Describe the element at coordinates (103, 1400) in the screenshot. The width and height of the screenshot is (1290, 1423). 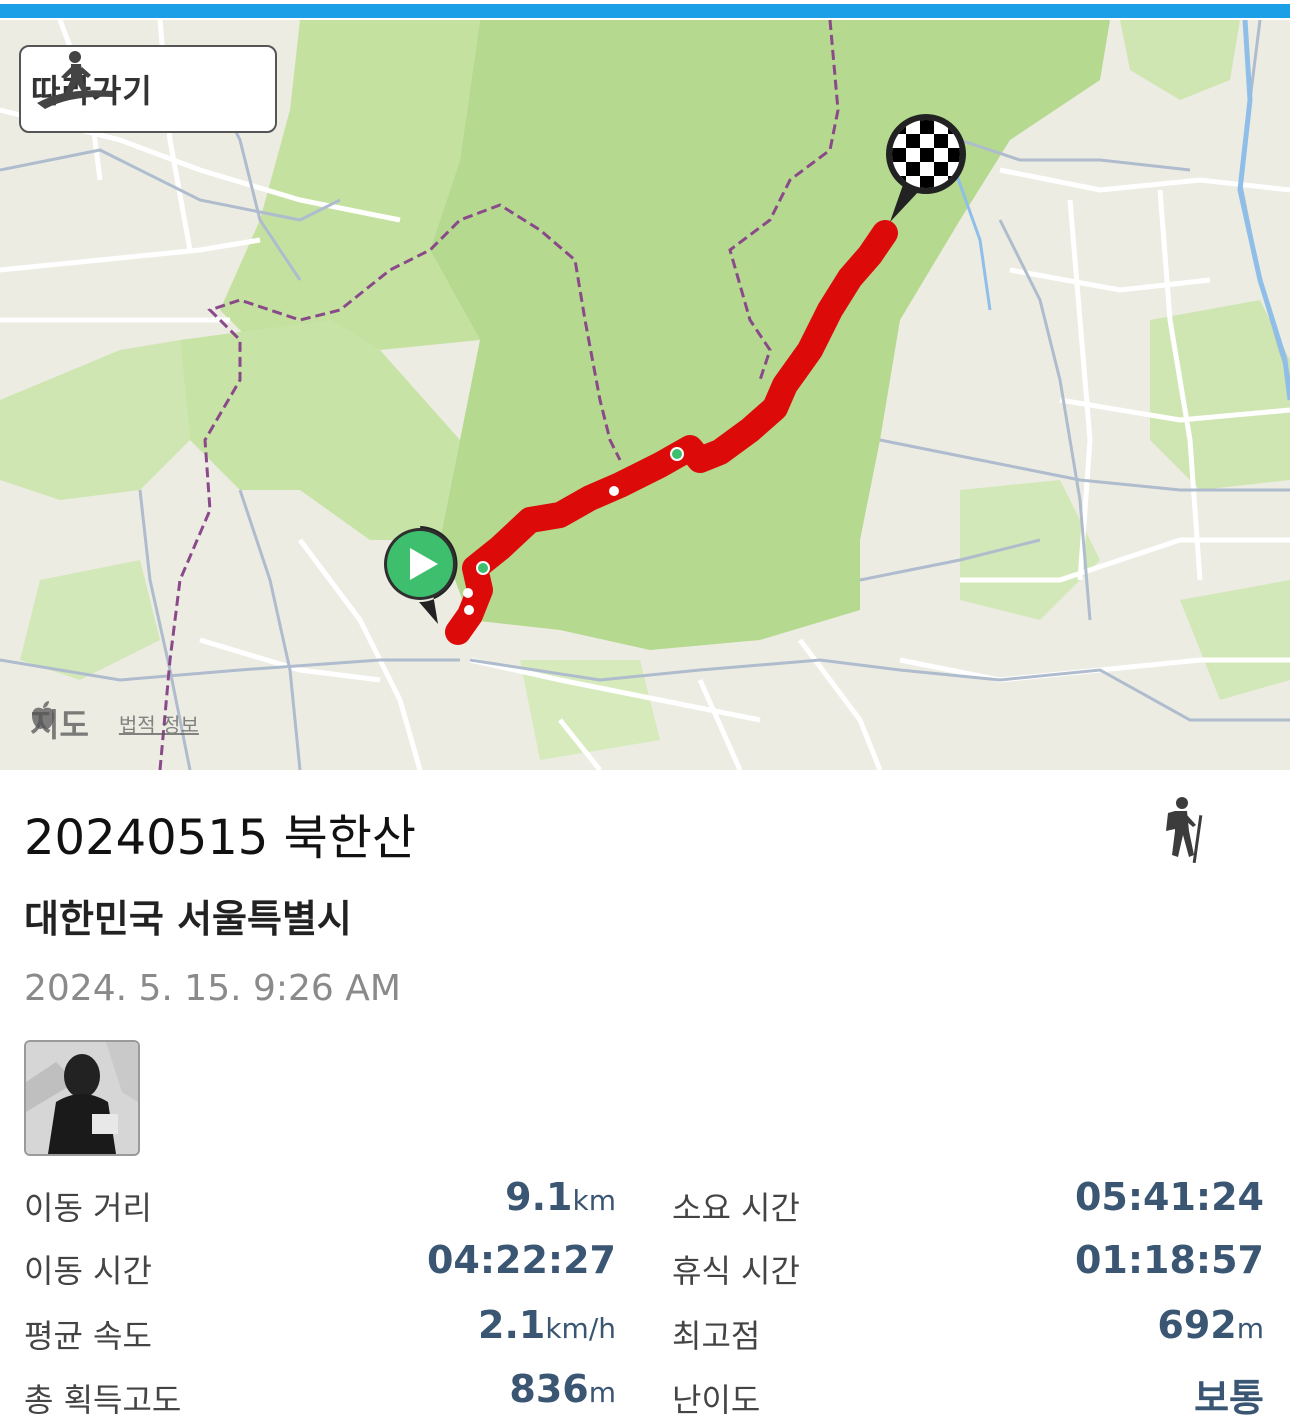
I see `stat-label: 총 획득고도` at that location.